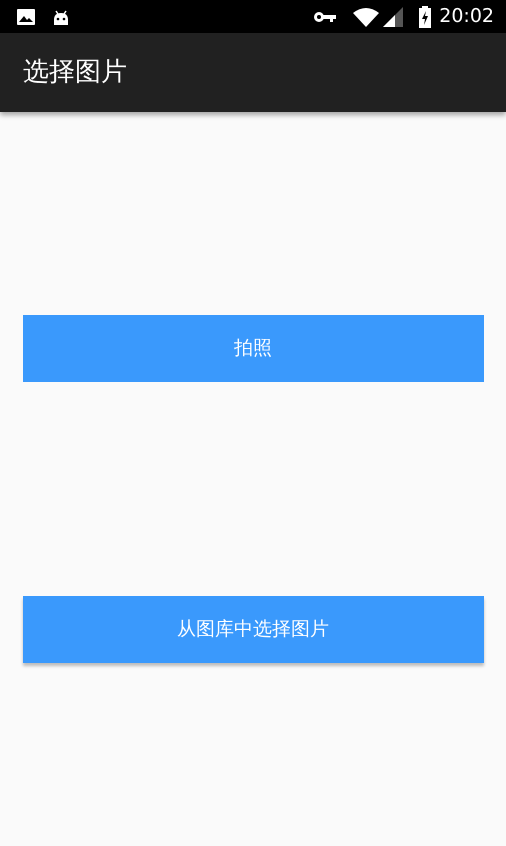  I want to click on screen-title: 选择图片, so click(75, 72).